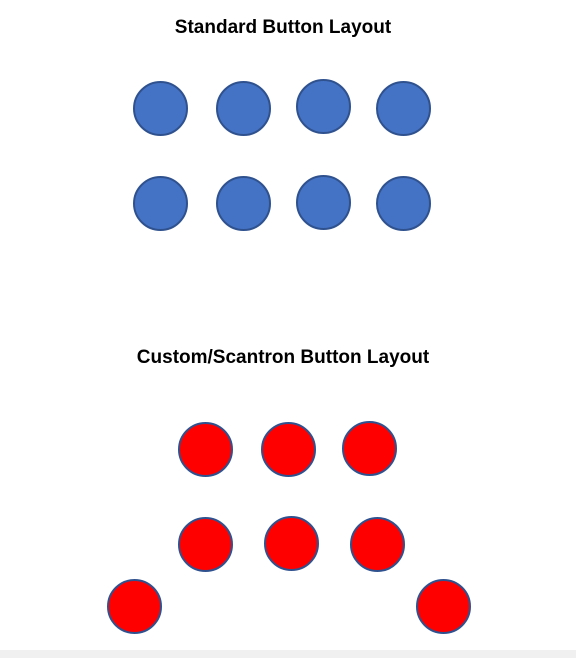 The image size is (576, 658). Describe the element at coordinates (288, 654) in the screenshot. I see `bottom-divider` at that location.